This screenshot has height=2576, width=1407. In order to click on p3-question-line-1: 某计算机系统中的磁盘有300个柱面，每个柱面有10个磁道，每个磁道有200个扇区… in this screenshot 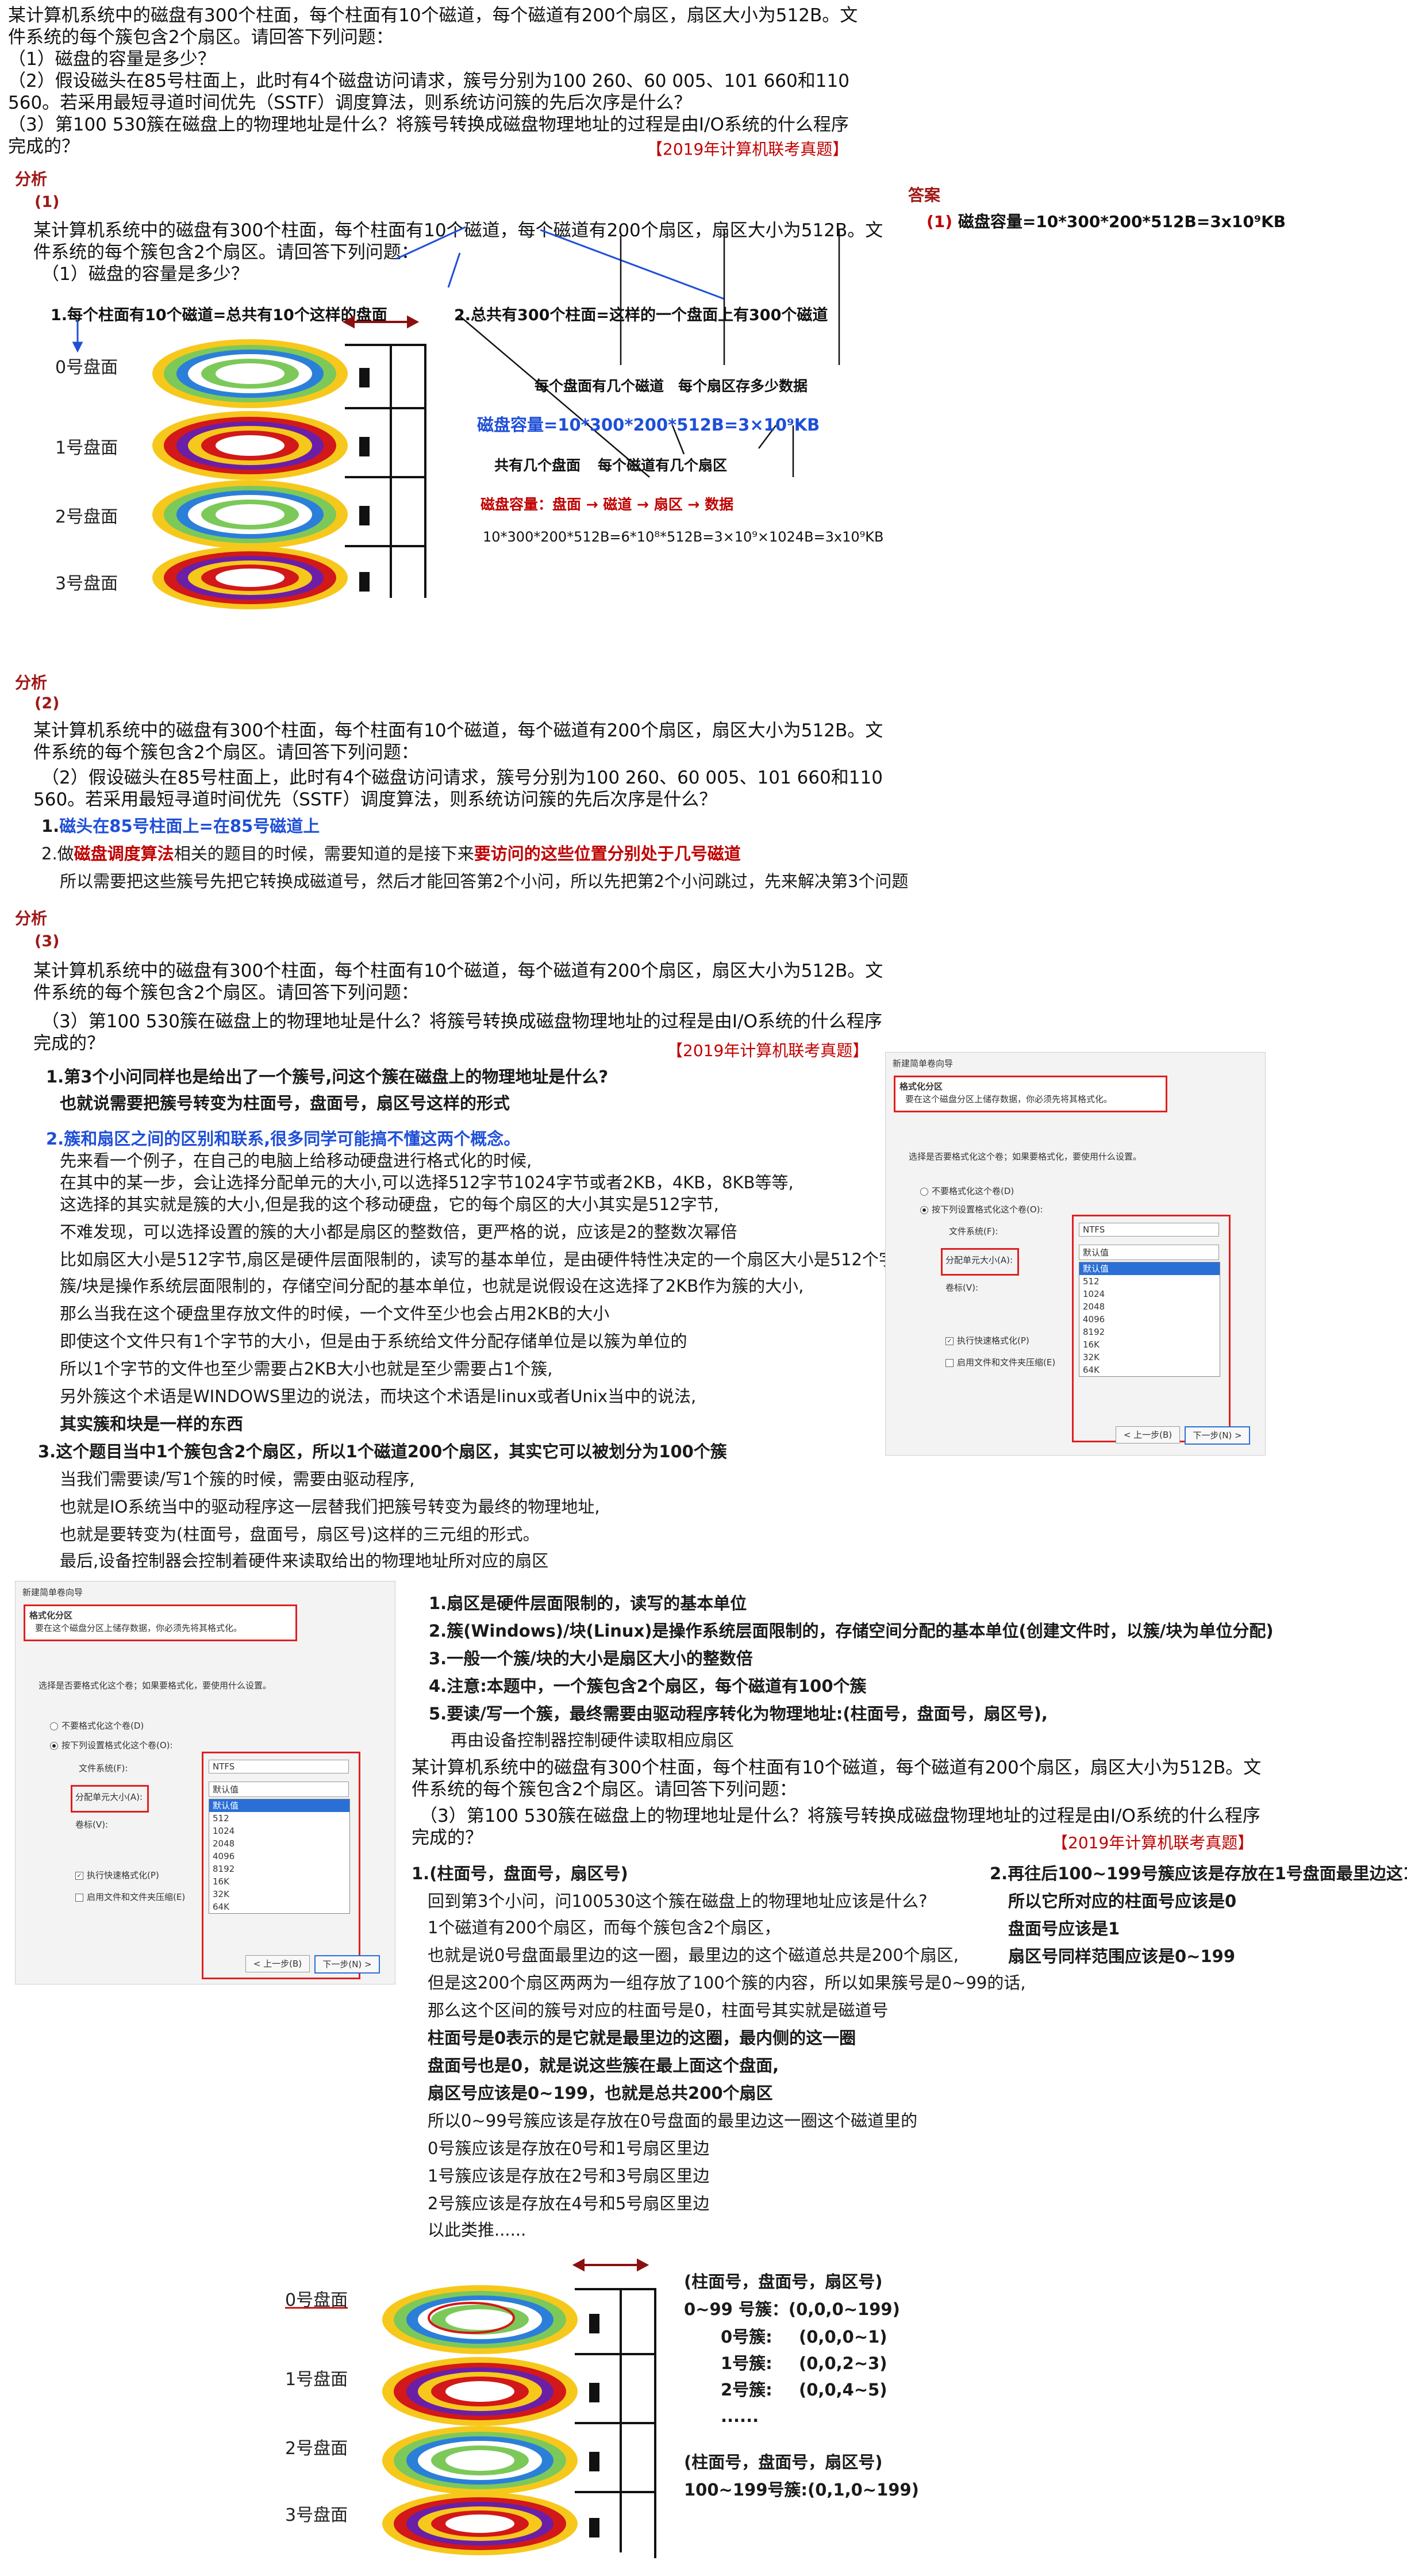, I will do `click(458, 971)`.